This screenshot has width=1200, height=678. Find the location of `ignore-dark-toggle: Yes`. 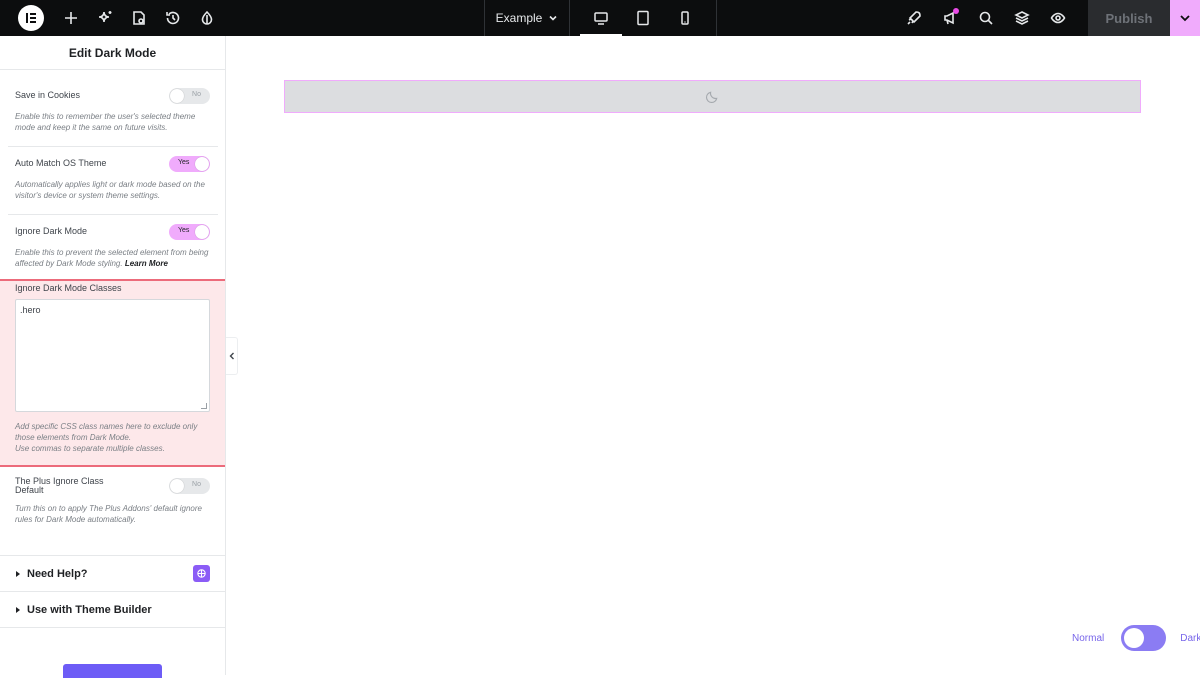

ignore-dark-toggle: Yes is located at coordinates (189, 232).